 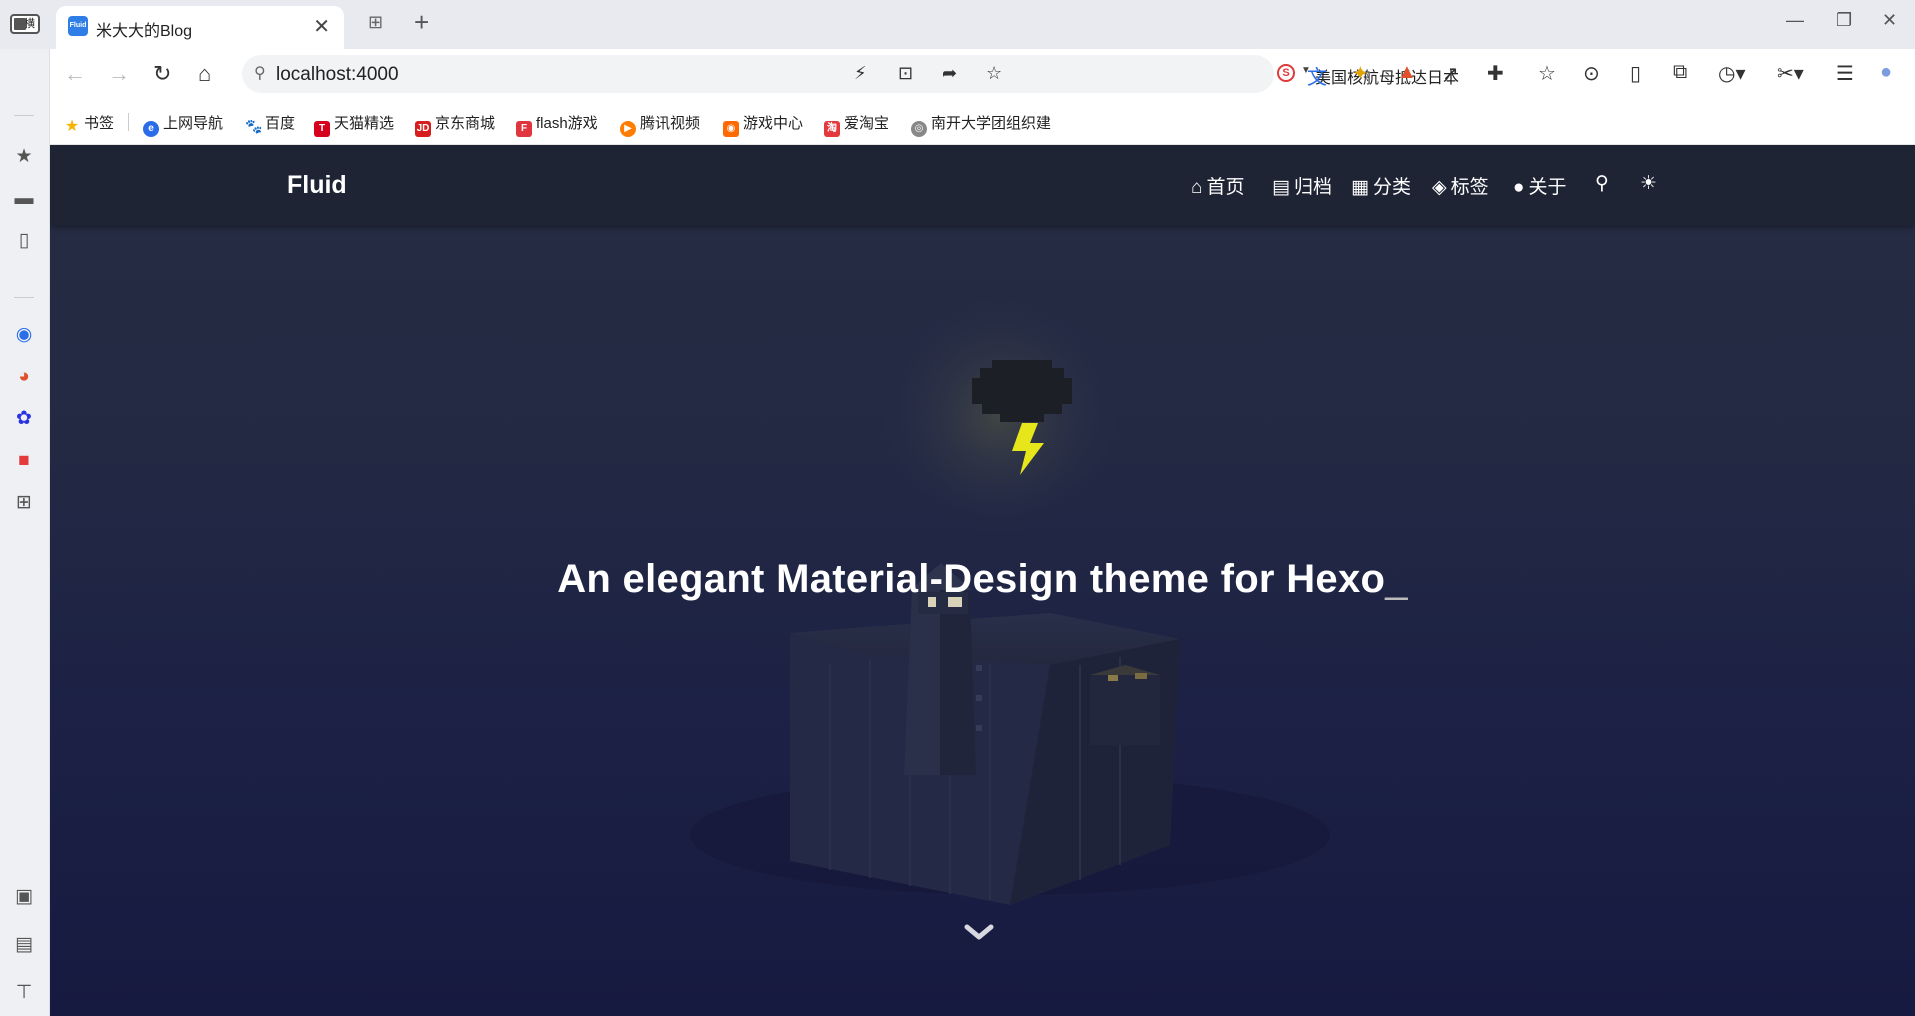 I want to click on bookmark-item: T 天猫精选, so click(x=354, y=124).